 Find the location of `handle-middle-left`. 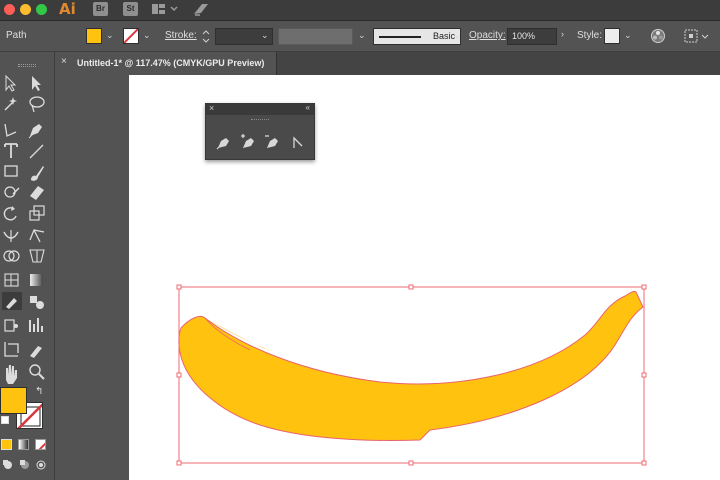

handle-middle-left is located at coordinates (179, 375).